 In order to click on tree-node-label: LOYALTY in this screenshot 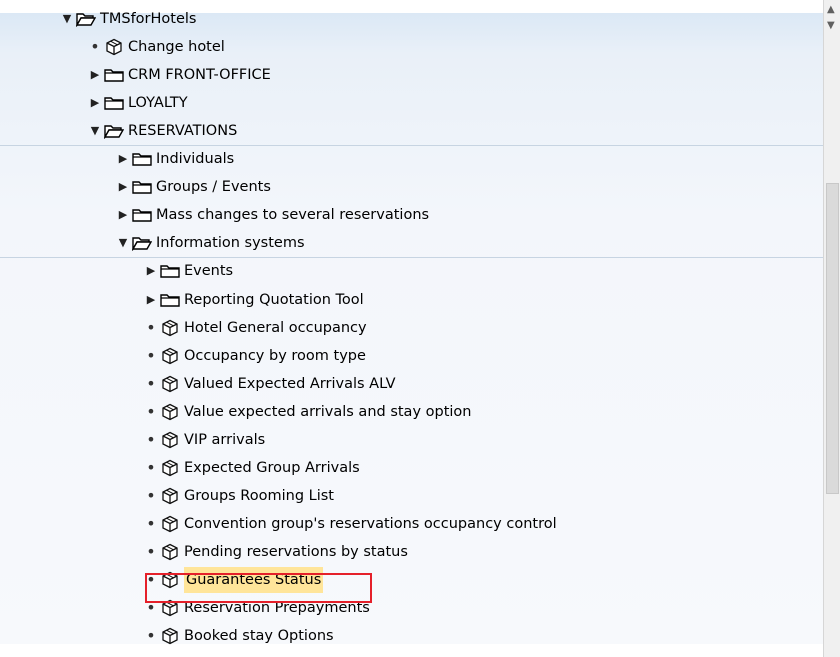, I will do `click(158, 103)`.